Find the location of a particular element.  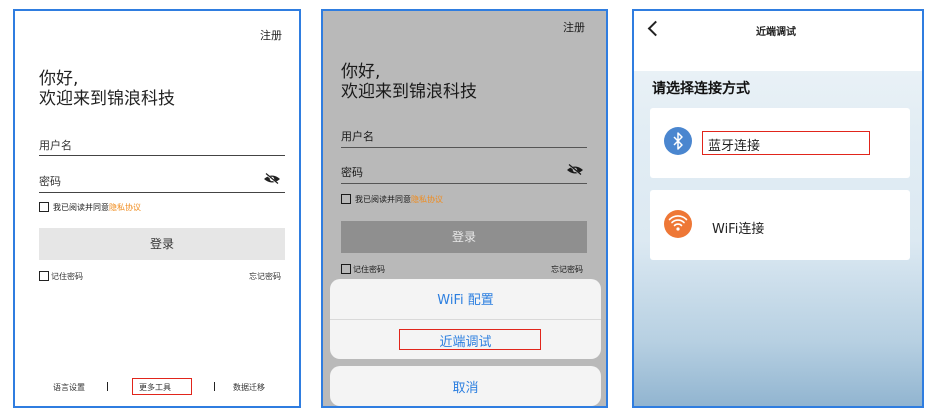

cancel-button: 取消 is located at coordinates (465, 386).